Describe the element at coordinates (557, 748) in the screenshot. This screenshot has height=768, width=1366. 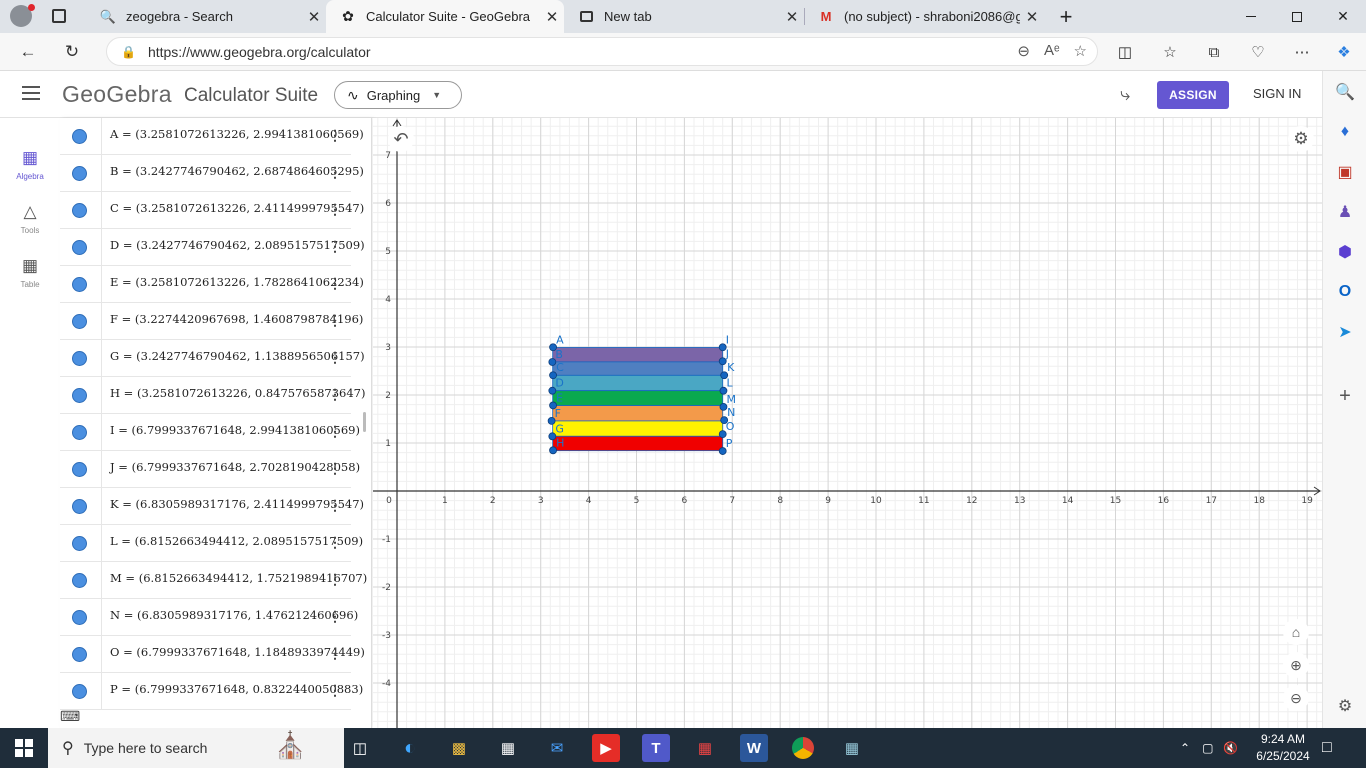
I see `mail-icon: ✉` at that location.